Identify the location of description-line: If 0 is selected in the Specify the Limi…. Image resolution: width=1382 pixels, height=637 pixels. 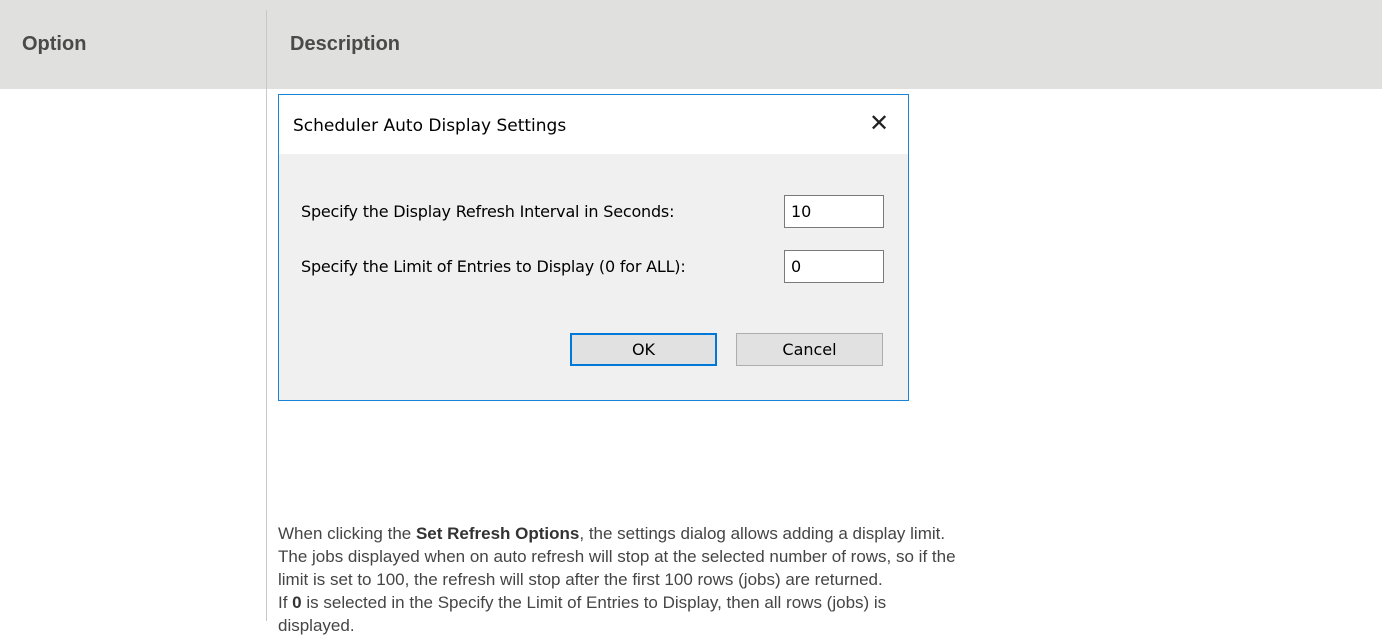
(582, 602).